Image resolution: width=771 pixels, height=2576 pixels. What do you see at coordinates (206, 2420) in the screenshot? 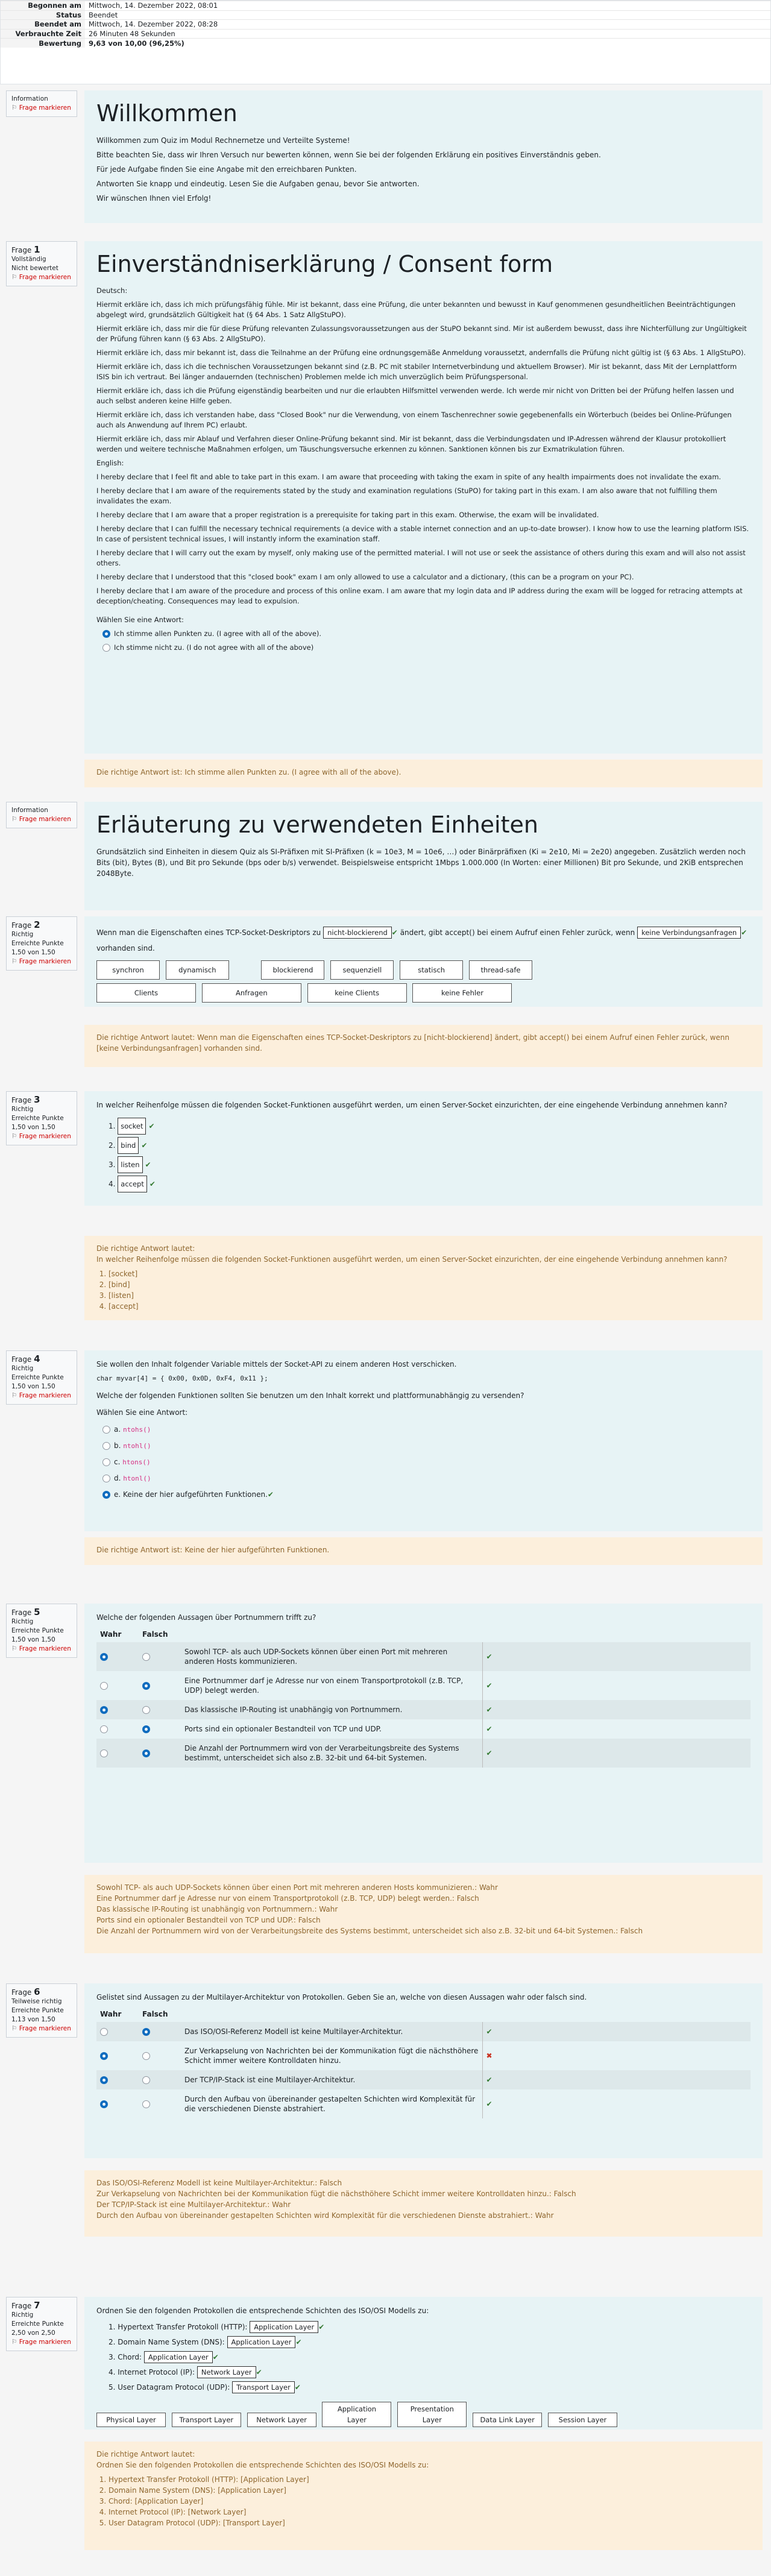
I see `drag-choice: Transport Layer` at bounding box center [206, 2420].